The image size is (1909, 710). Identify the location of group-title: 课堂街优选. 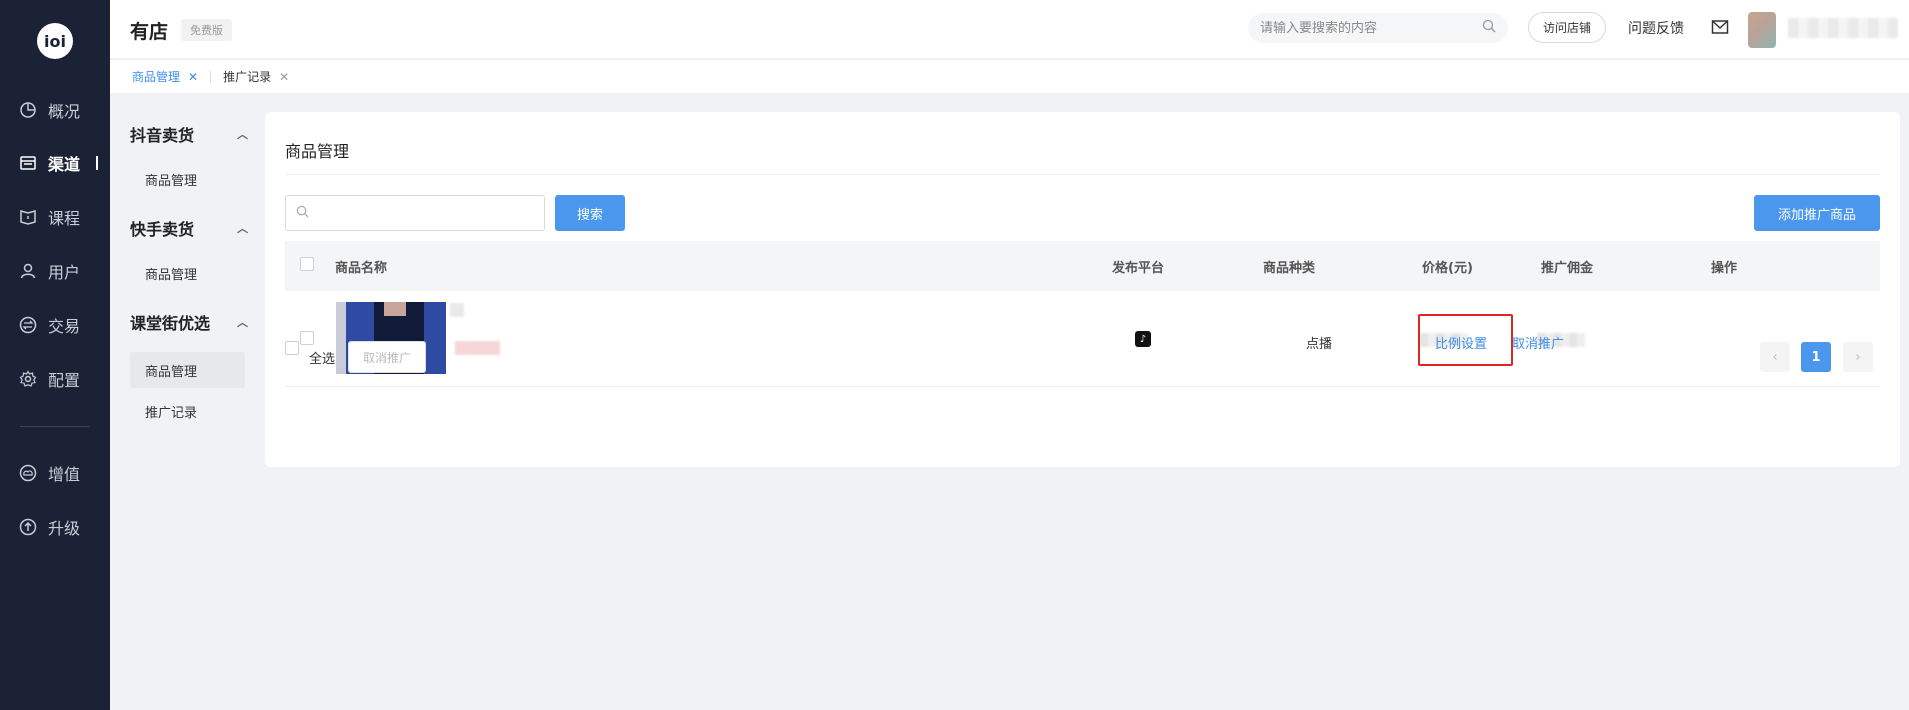
(170, 323).